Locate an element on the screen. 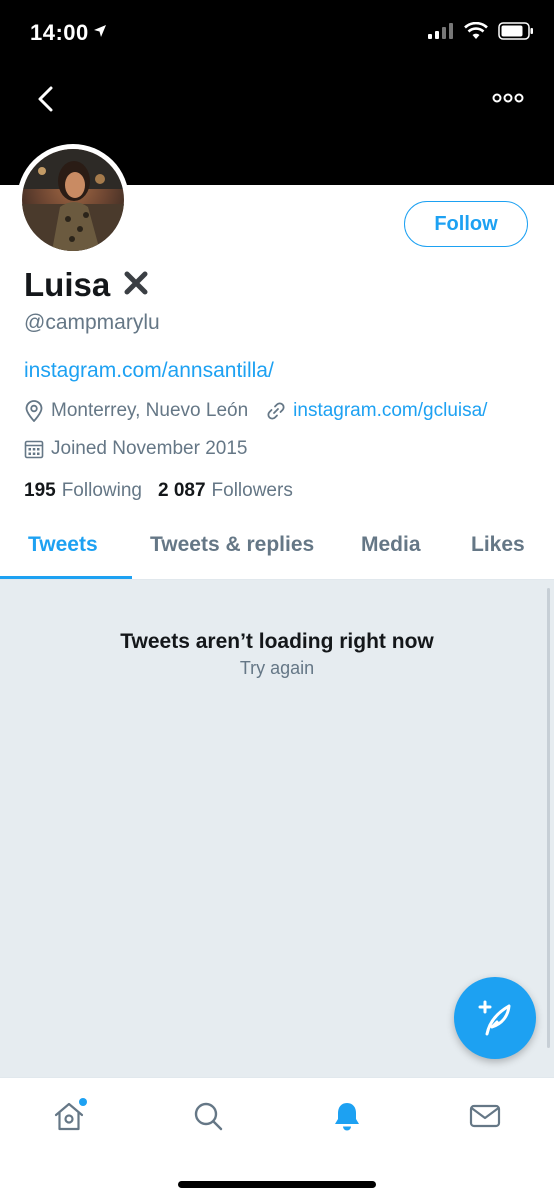  following-label: Following is located at coordinates (101, 490).